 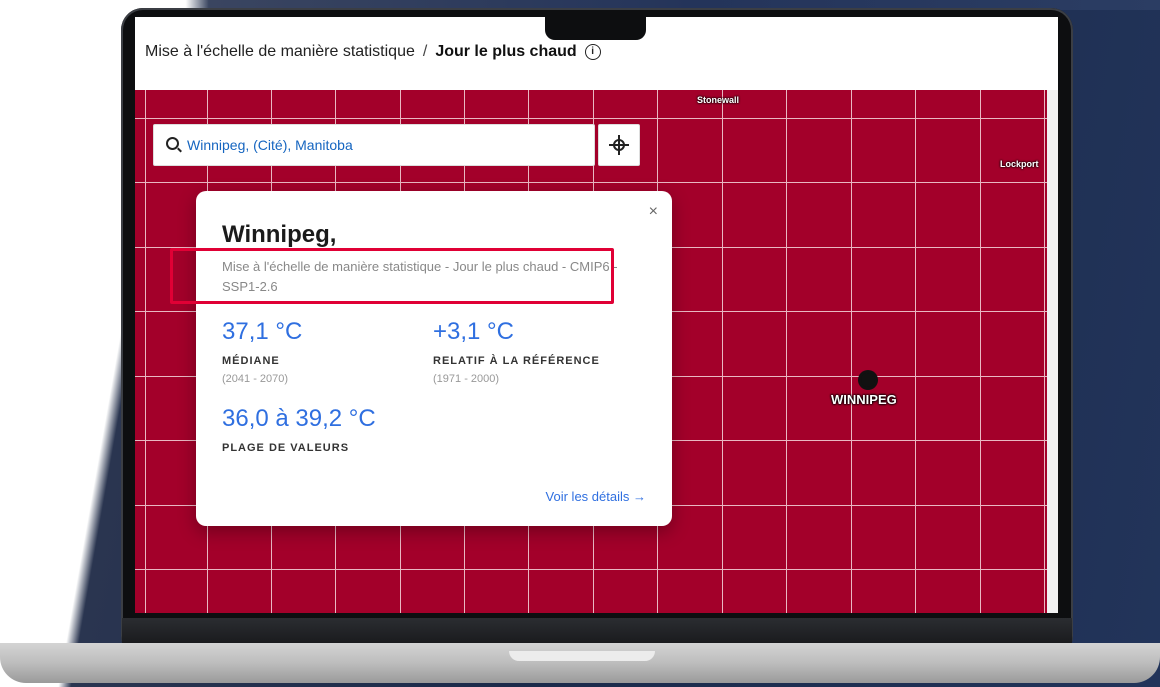 What do you see at coordinates (639, 496) in the screenshot?
I see `arrow-right-icon: →` at bounding box center [639, 496].